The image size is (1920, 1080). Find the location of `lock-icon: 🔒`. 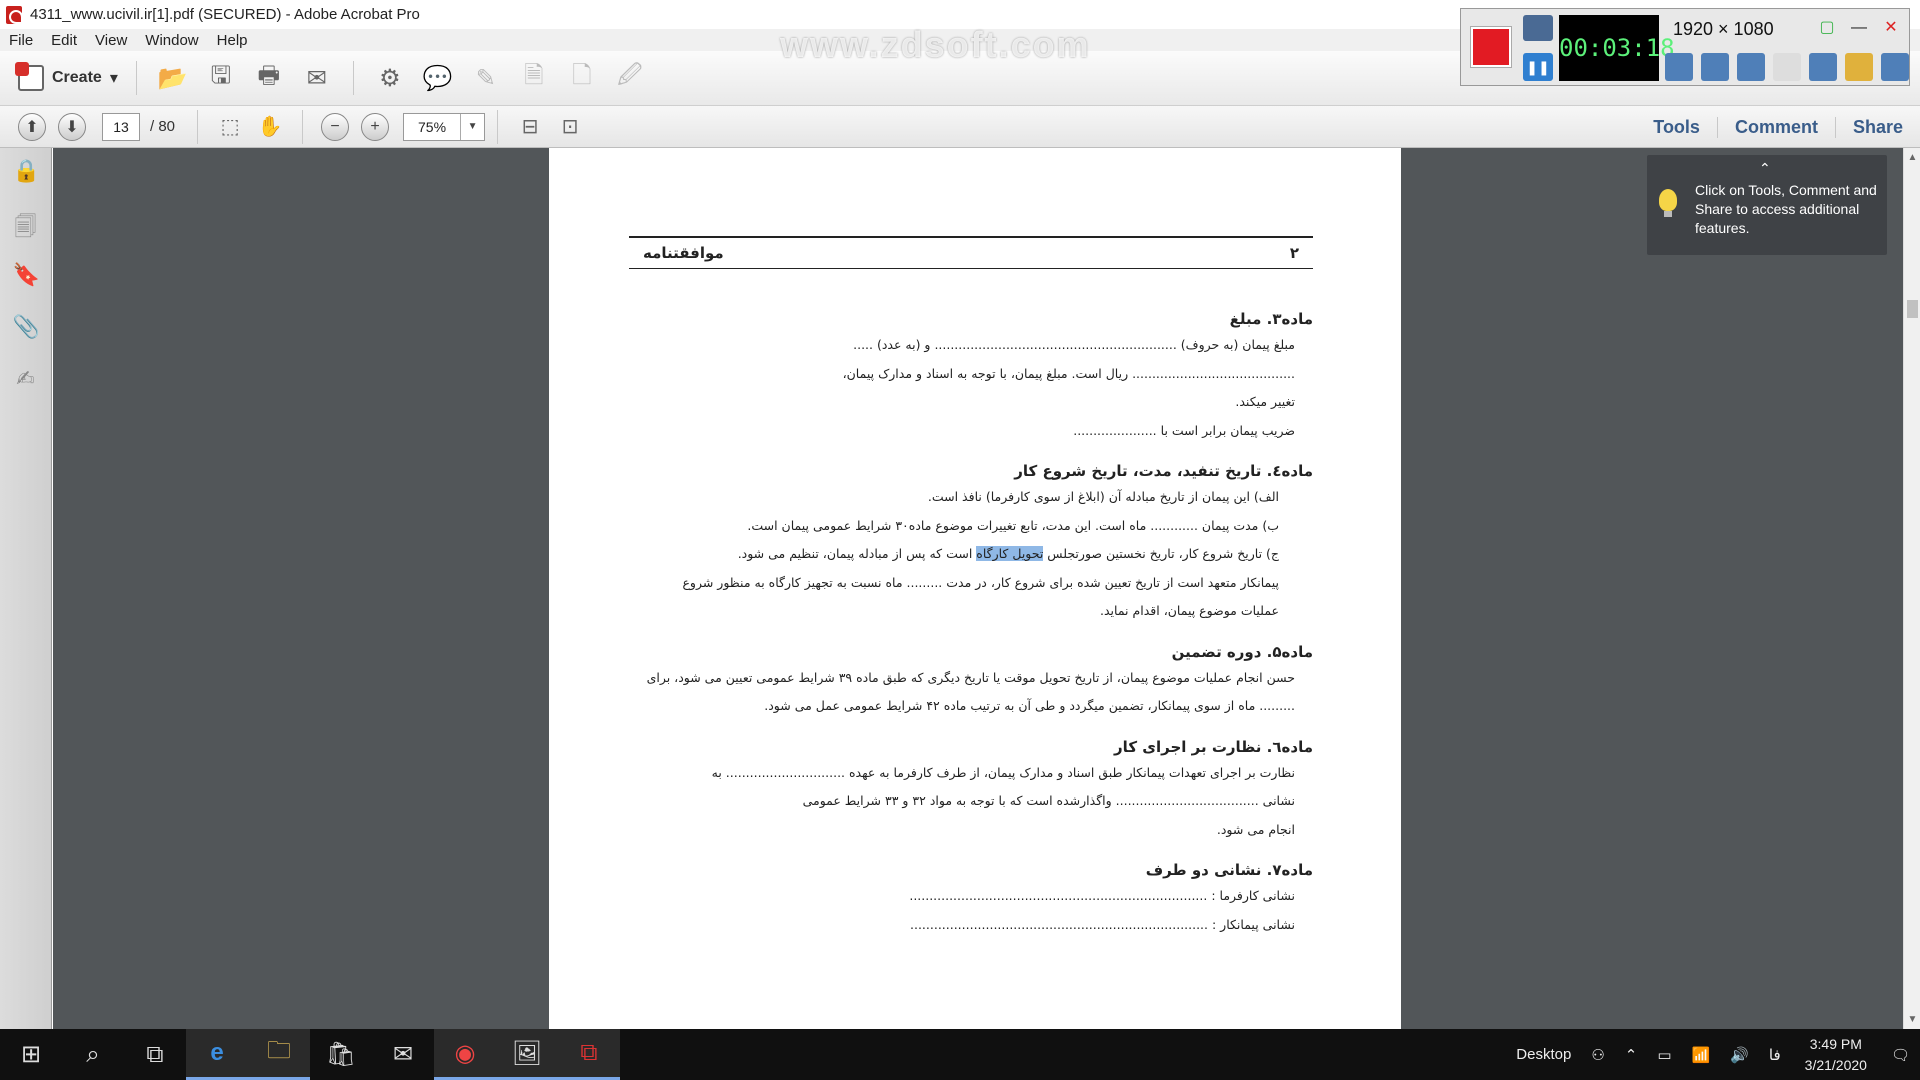

lock-icon: 🔒 is located at coordinates (26, 173).